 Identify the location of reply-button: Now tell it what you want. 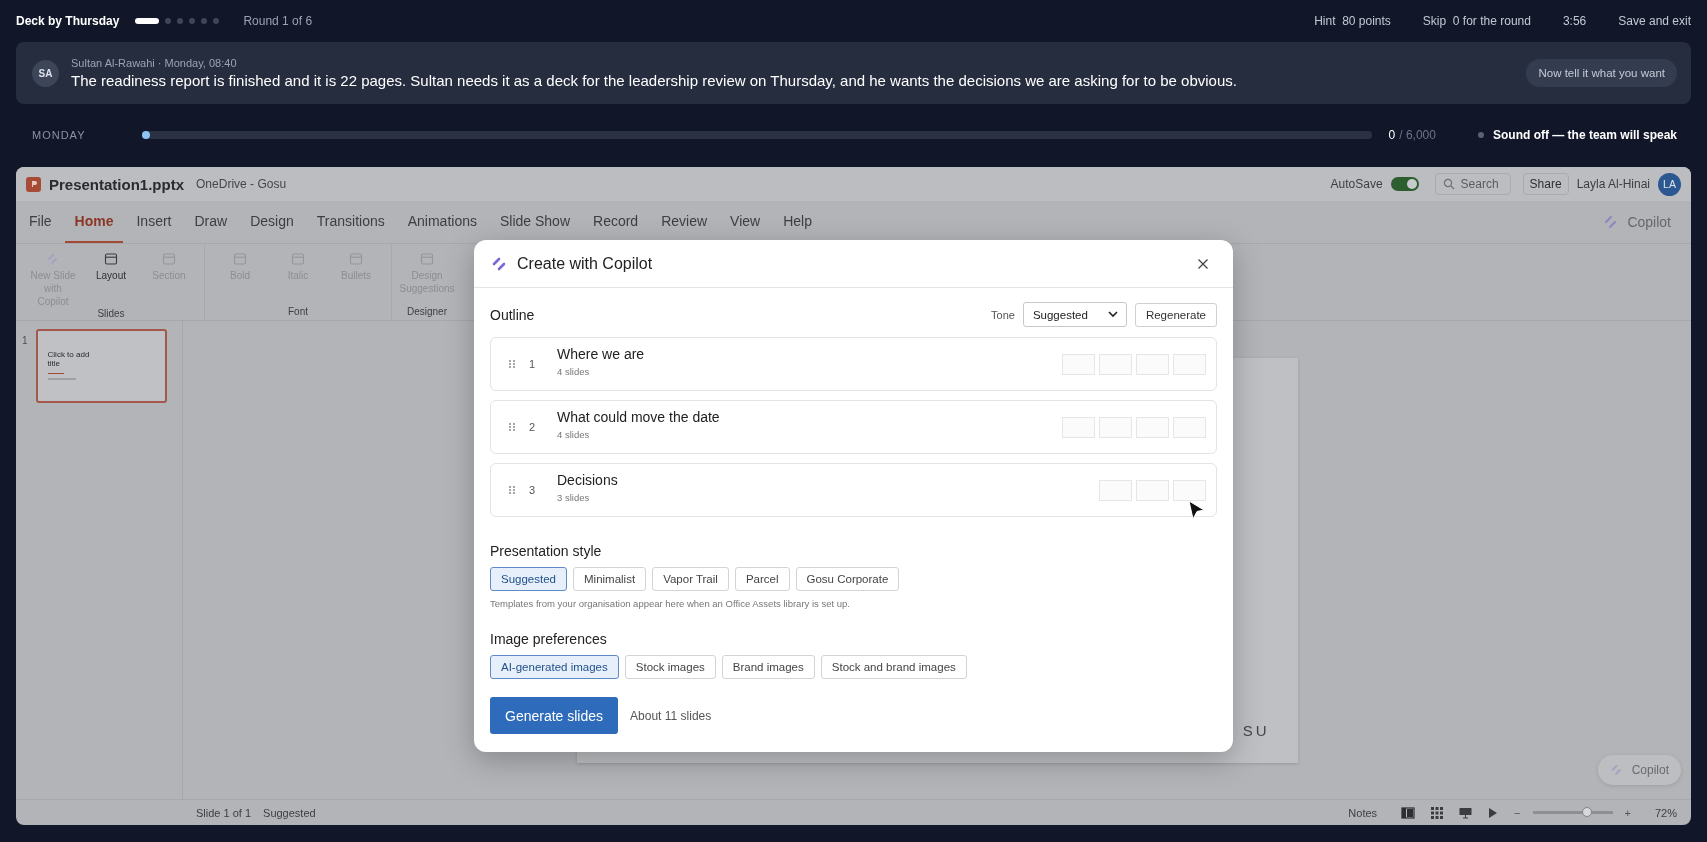
(1601, 73).